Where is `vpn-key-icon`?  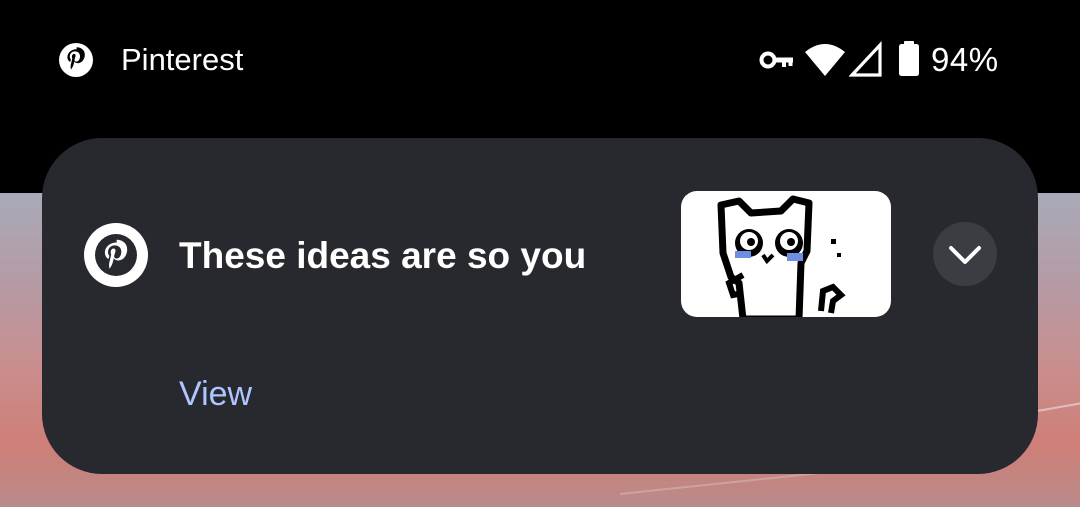
vpn-key-icon is located at coordinates (777, 60).